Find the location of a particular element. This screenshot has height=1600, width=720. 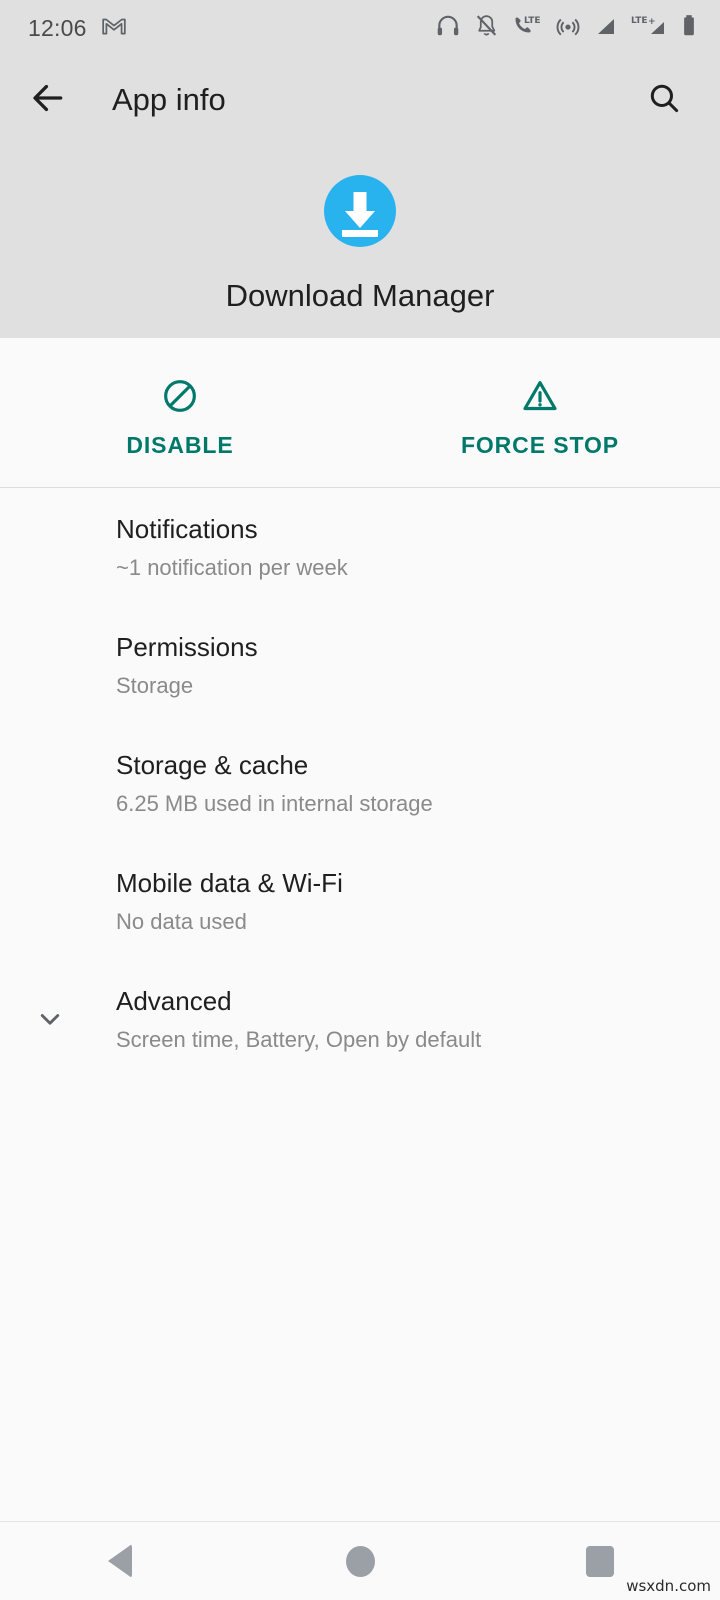

list-item-mobile-data-and-wifi: Mobile data & Wi-Fi No data used is located at coordinates (360, 901).